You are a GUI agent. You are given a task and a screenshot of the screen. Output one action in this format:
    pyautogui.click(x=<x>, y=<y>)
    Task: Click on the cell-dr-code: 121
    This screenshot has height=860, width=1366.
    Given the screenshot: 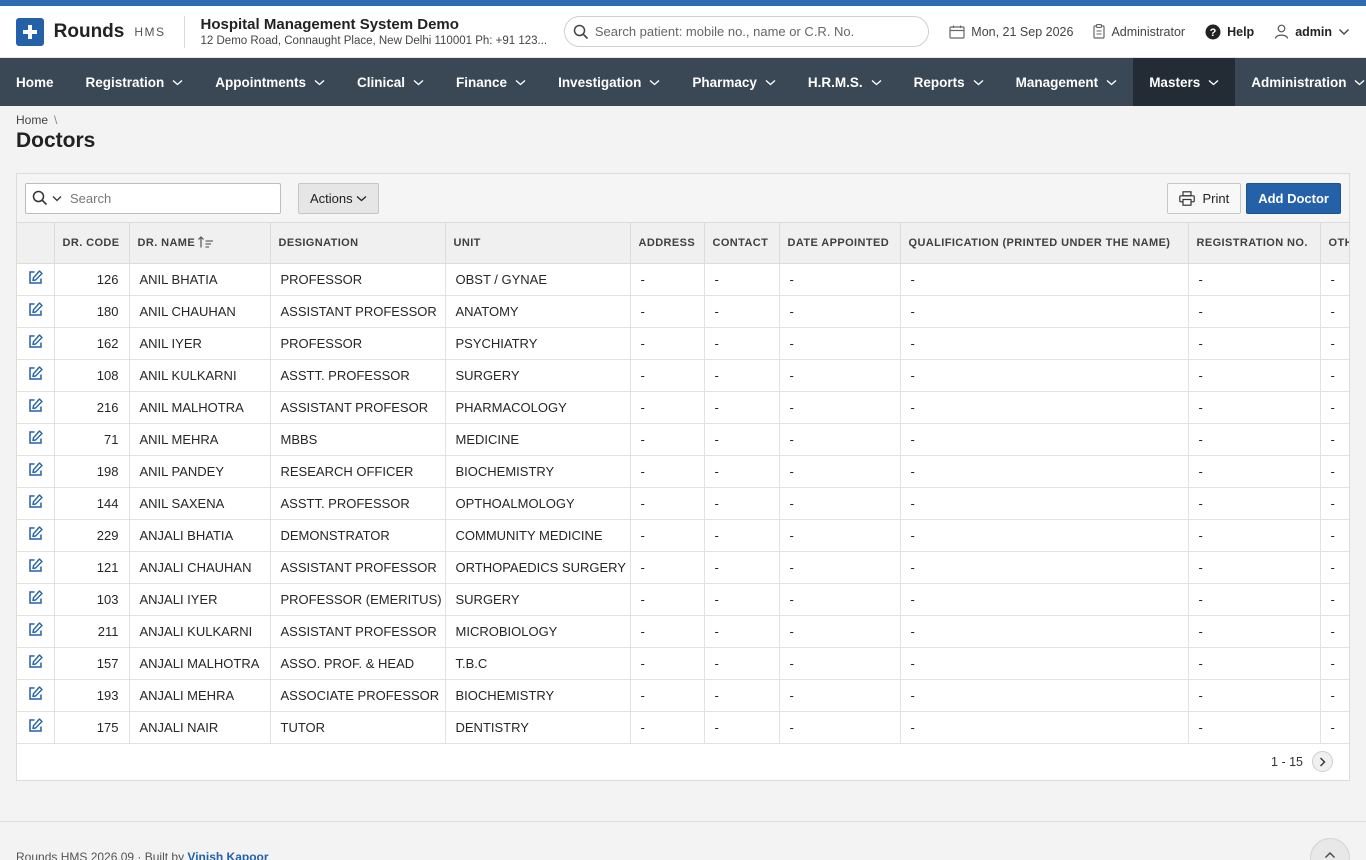 What is the action you would take?
    pyautogui.click(x=92, y=567)
    